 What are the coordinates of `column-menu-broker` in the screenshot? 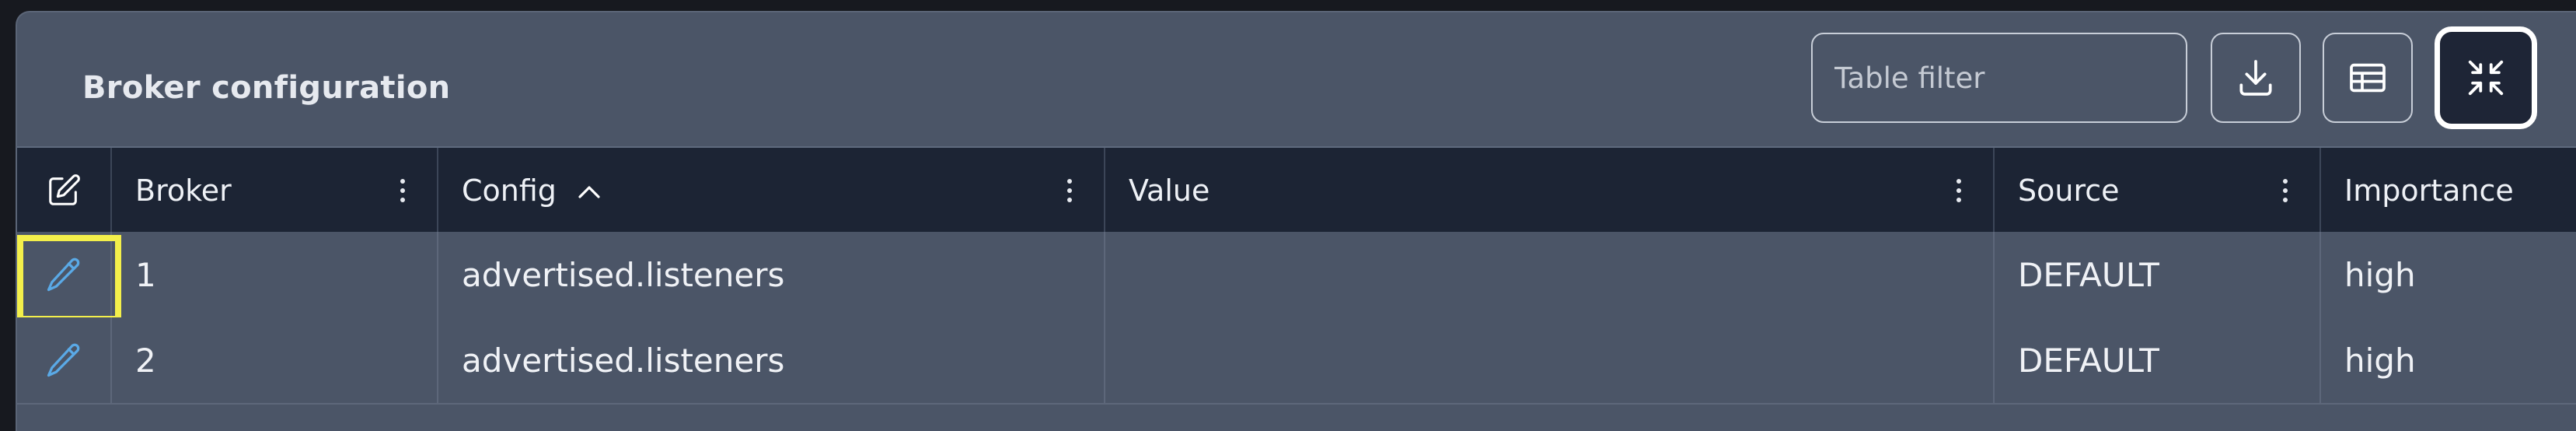 It's located at (403, 190).